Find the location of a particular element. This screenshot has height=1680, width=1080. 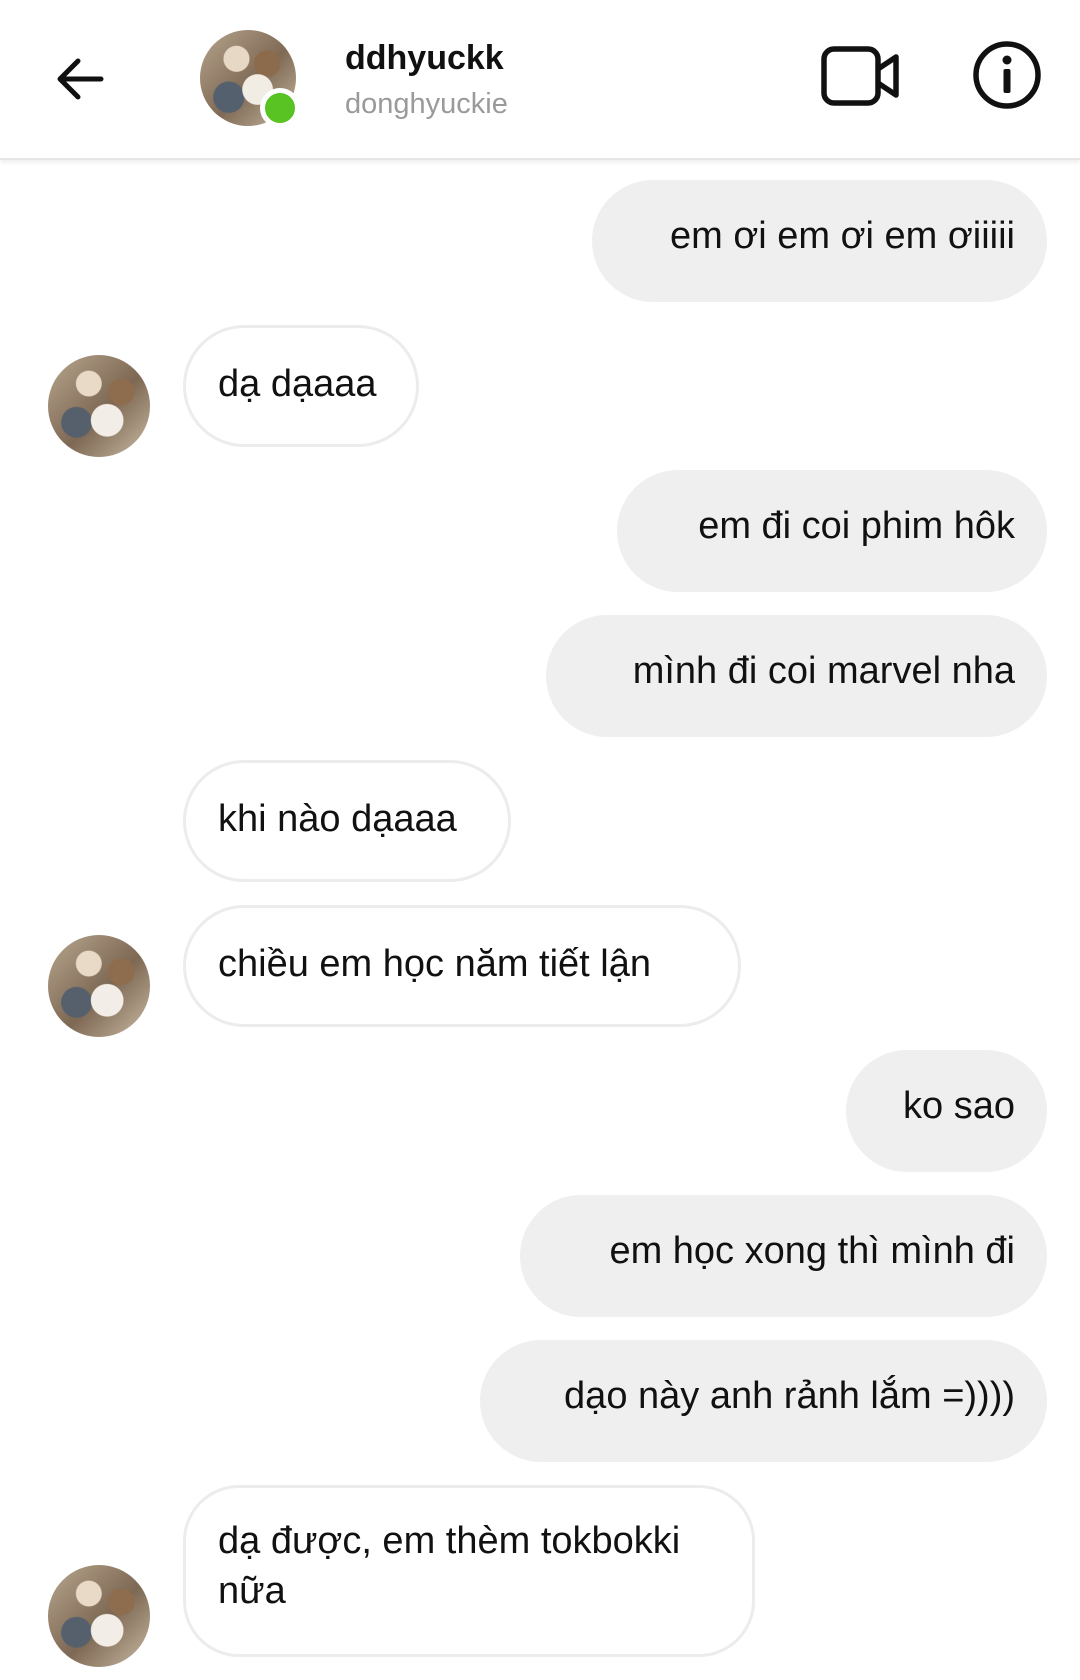

outgoing-message: em ơi em ơi em ơiiiii is located at coordinates (819, 241).